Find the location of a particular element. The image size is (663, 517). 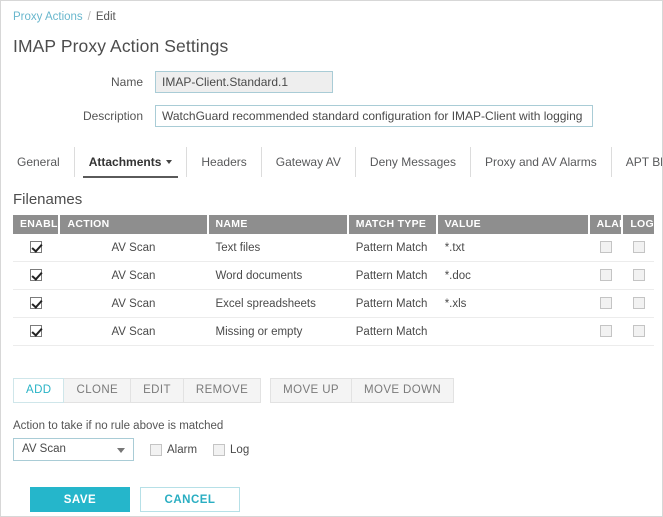

name-row: Name is located at coordinates (331, 82).